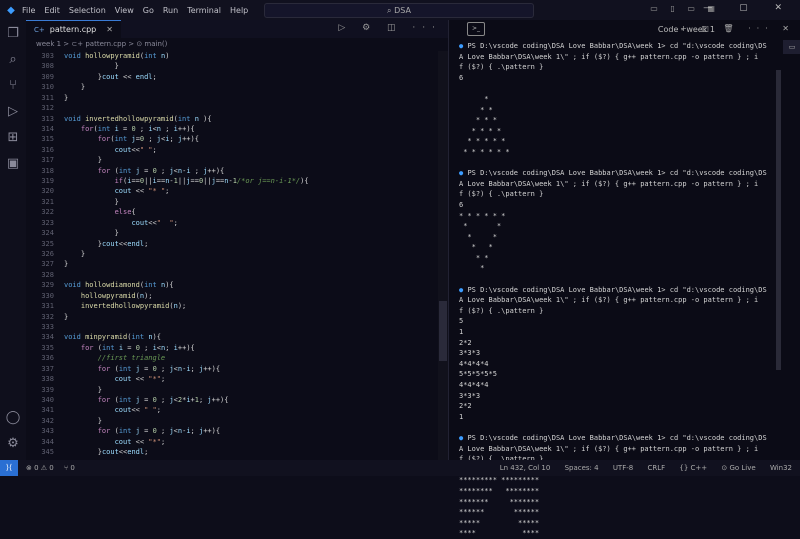  What do you see at coordinates (231, 119) in the screenshot?
I see `code-line: 313 void invertedhollowpyramid(int n ){` at bounding box center [231, 119].